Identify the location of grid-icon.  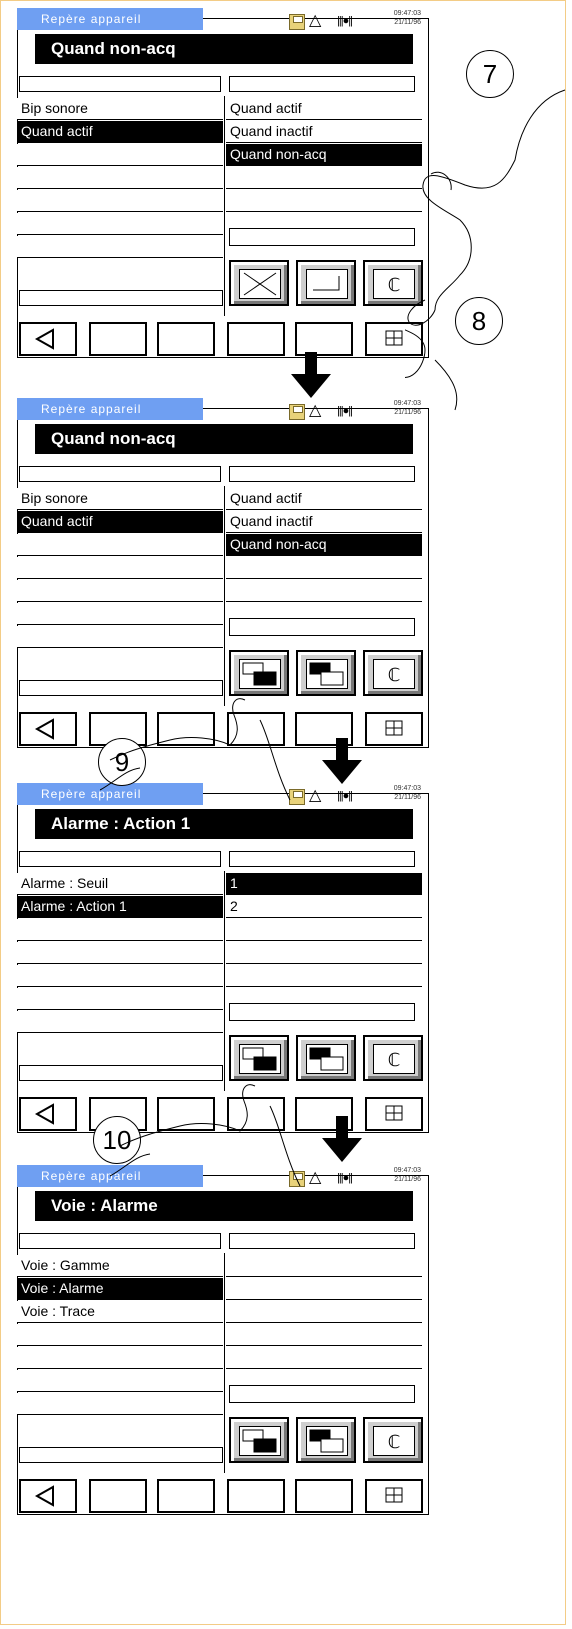
(394, 729).